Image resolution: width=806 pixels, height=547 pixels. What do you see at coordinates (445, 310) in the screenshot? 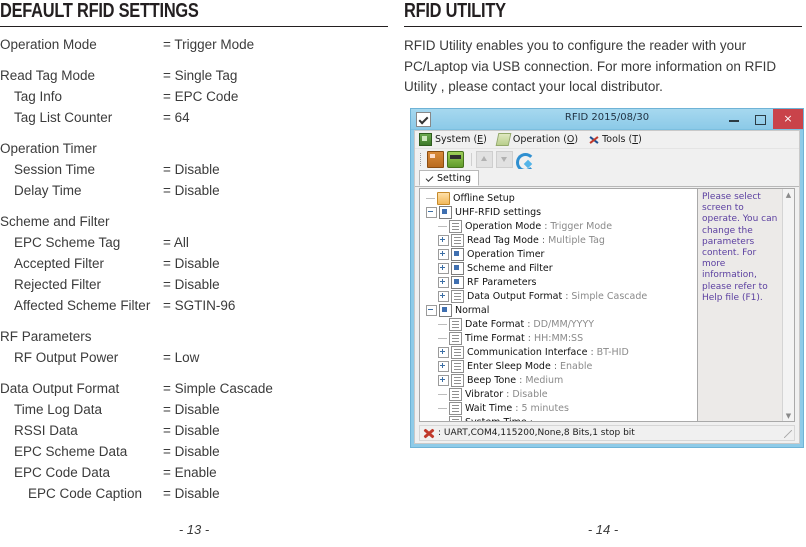
I see `blue-icon` at bounding box center [445, 310].